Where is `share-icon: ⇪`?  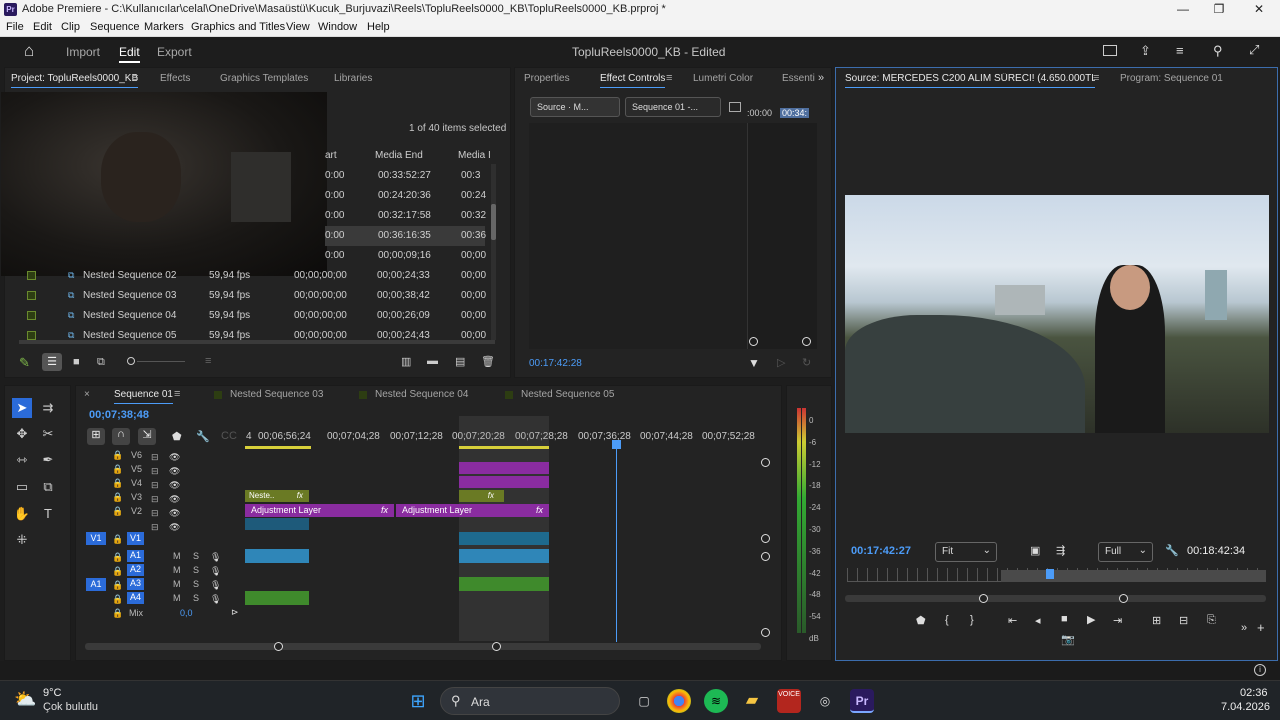 share-icon: ⇪ is located at coordinates (1145, 51).